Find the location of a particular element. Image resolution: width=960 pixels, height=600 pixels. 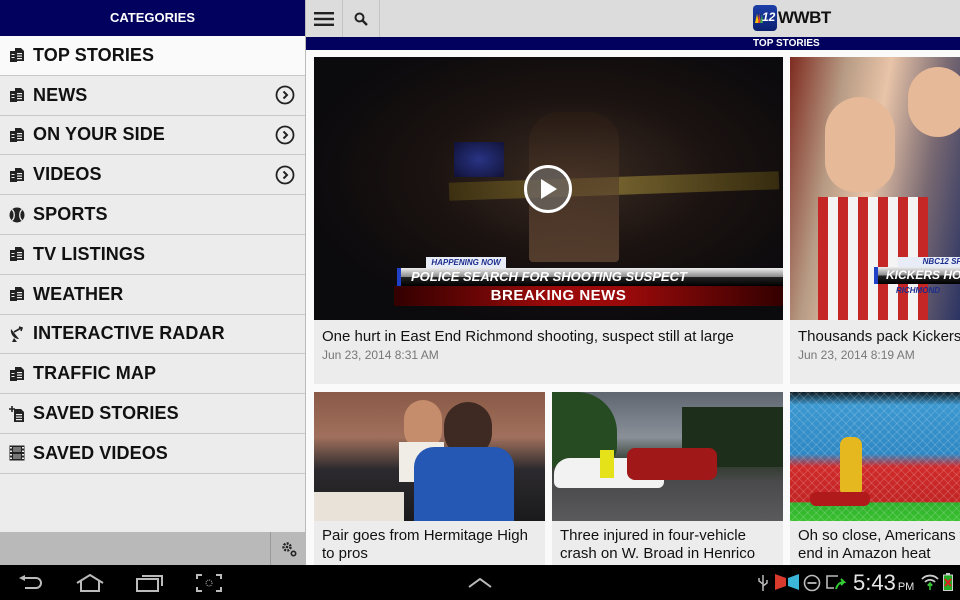

battery-charging-icon is located at coordinates (948, 582).